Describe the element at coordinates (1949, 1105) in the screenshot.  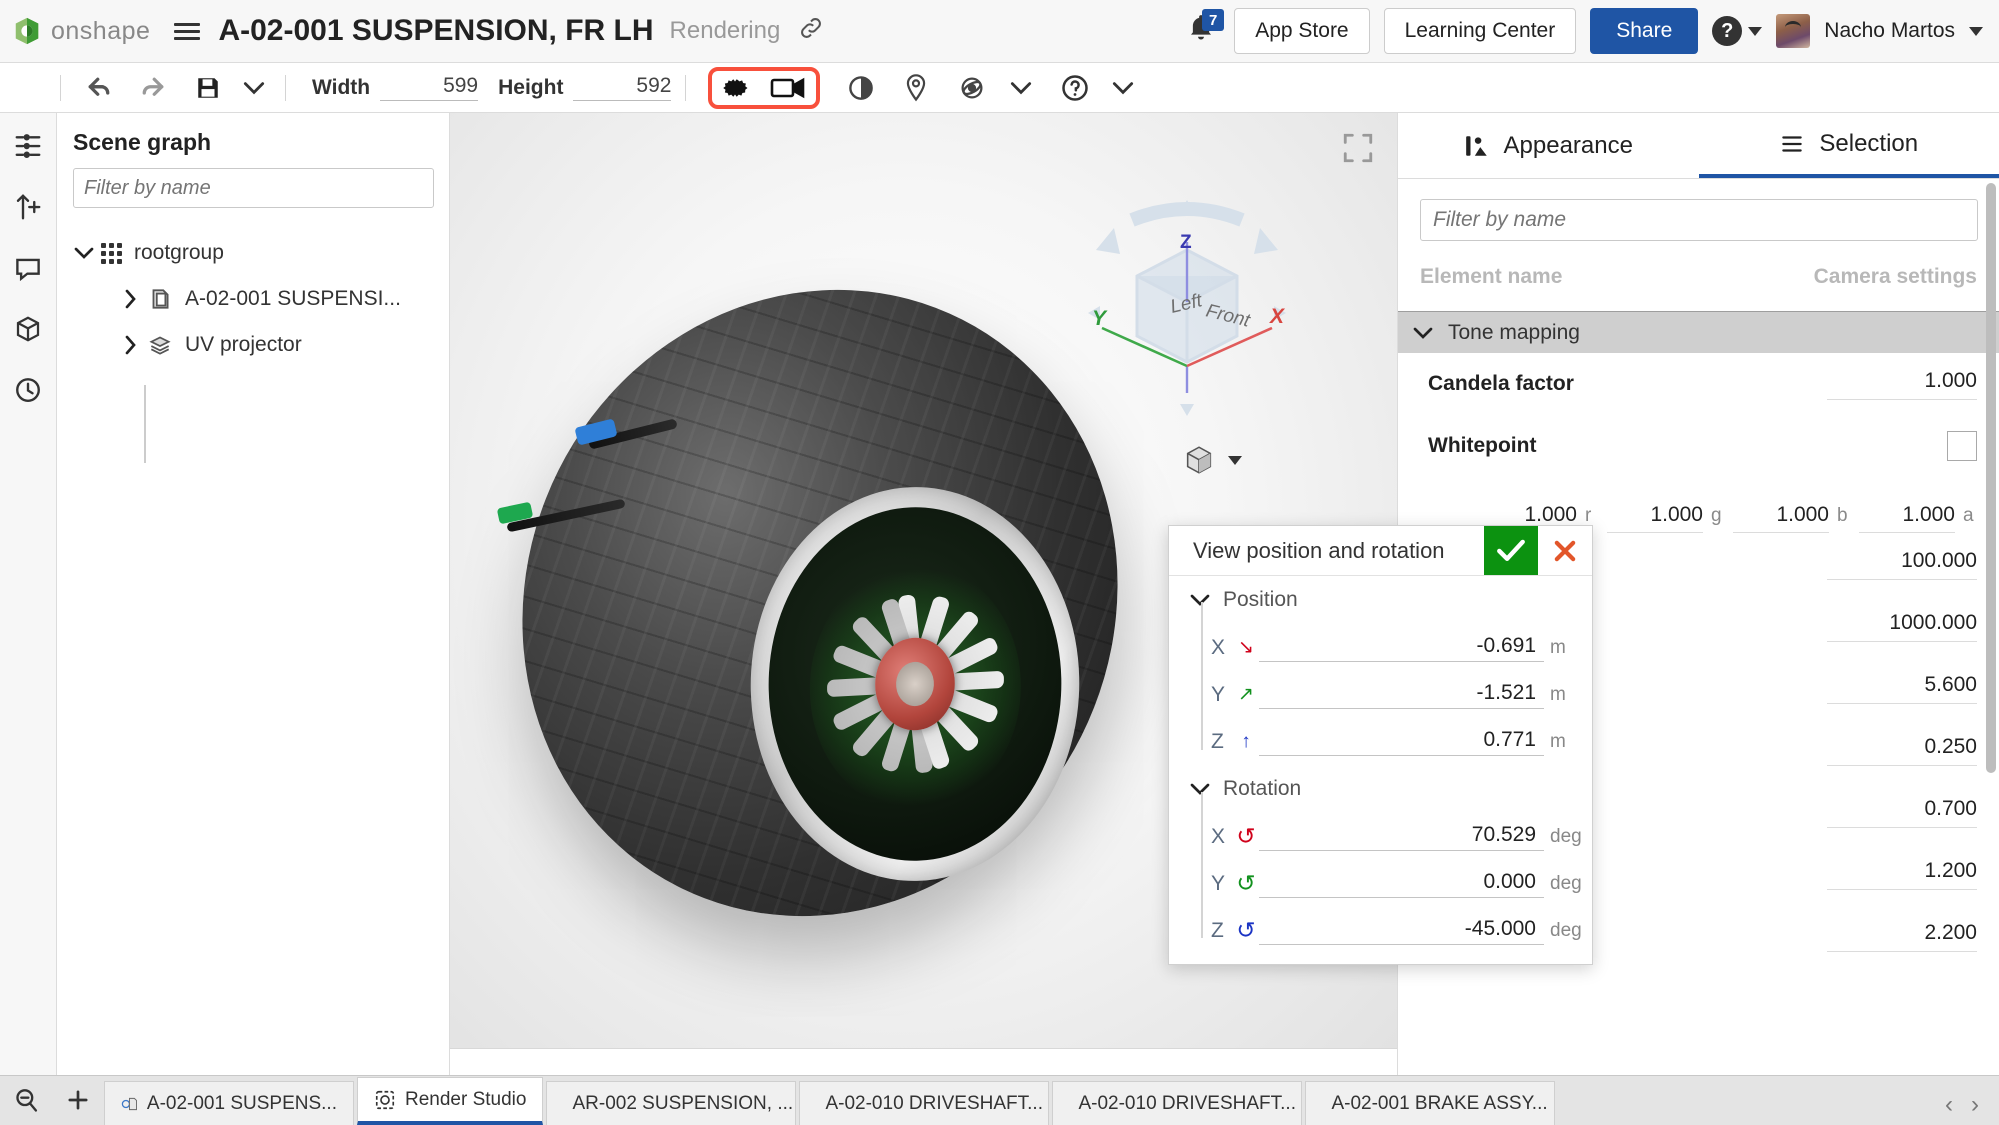
I see `tab-prev-button: ‹` at that location.